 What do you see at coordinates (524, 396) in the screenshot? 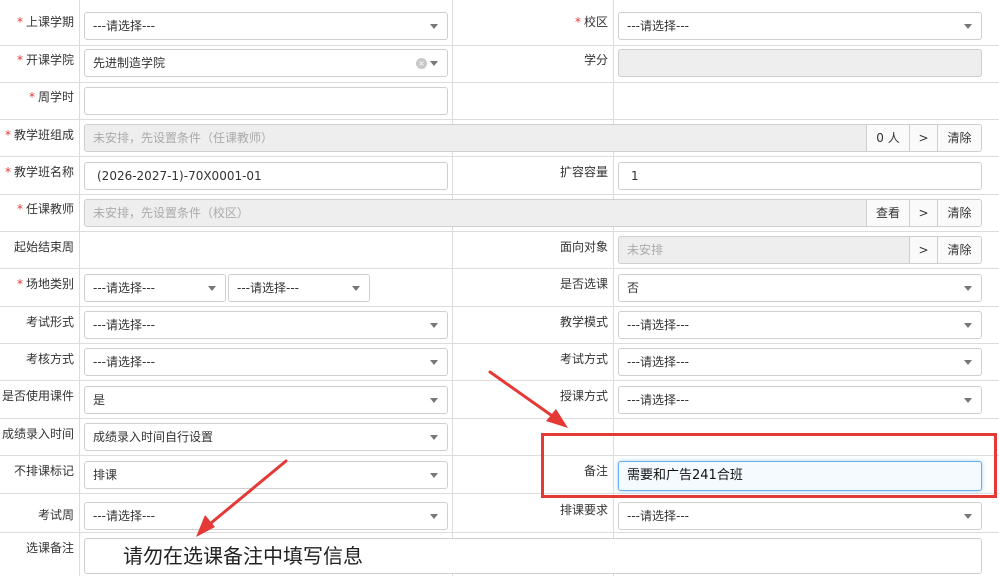
I see `arrow-to-remarks` at bounding box center [524, 396].